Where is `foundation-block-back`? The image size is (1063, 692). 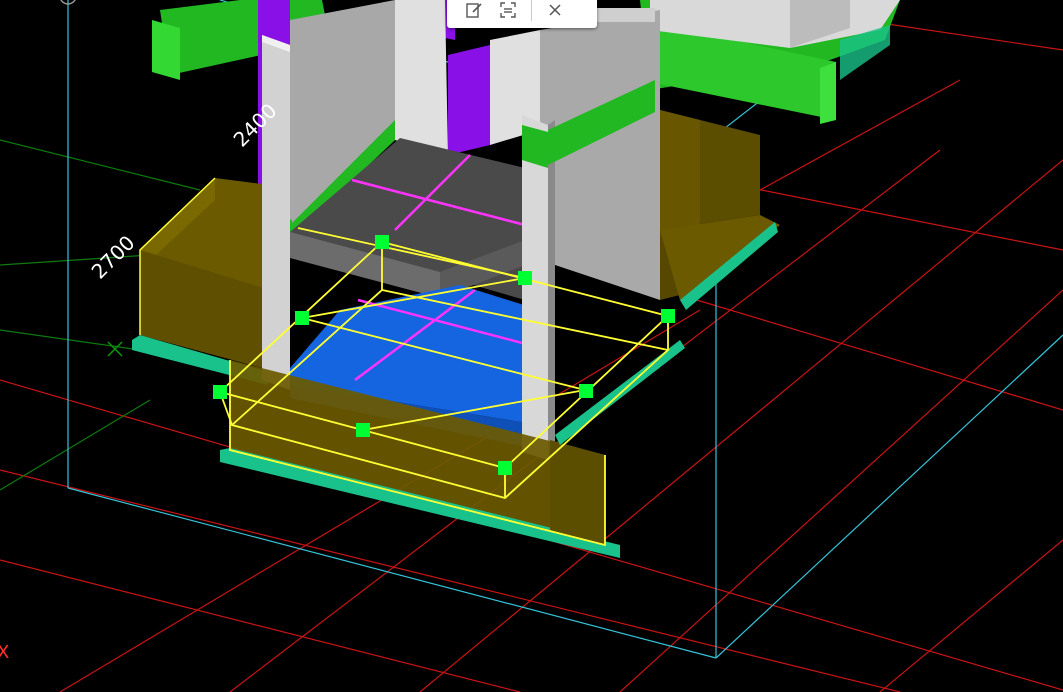 foundation-block-back is located at coordinates (720, 210).